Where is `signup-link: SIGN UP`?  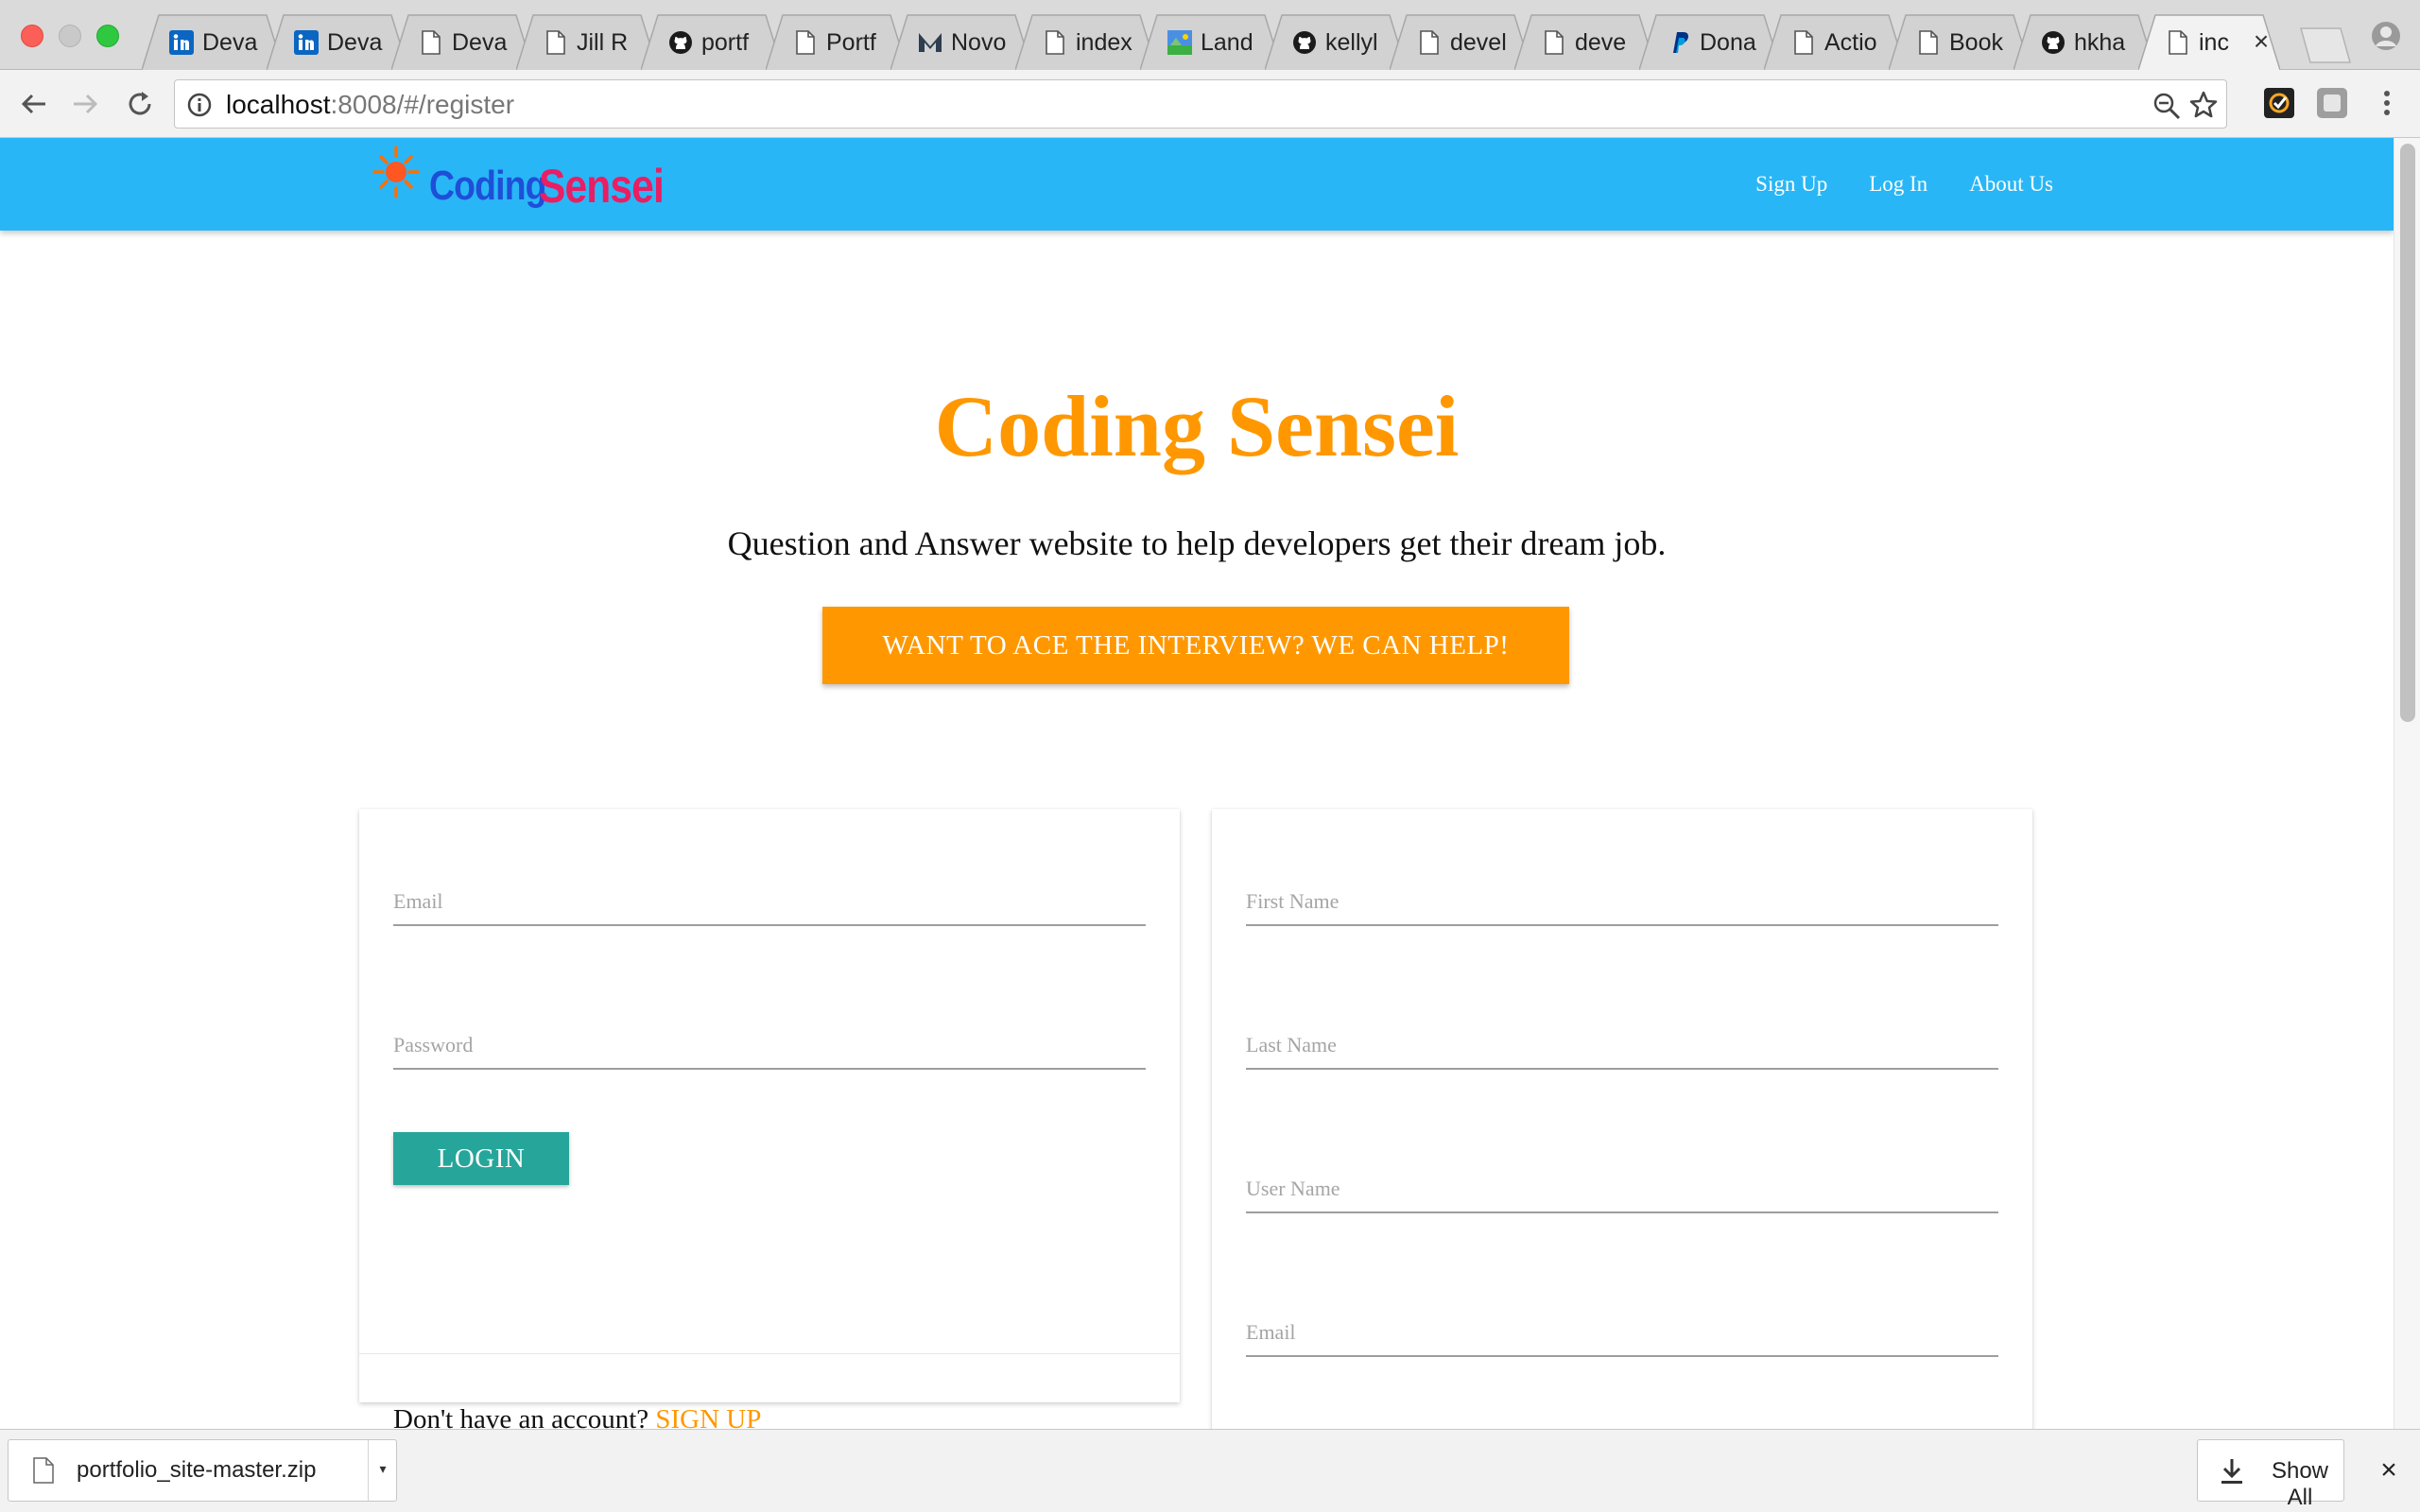
signup-link: SIGN UP is located at coordinates (708, 1416).